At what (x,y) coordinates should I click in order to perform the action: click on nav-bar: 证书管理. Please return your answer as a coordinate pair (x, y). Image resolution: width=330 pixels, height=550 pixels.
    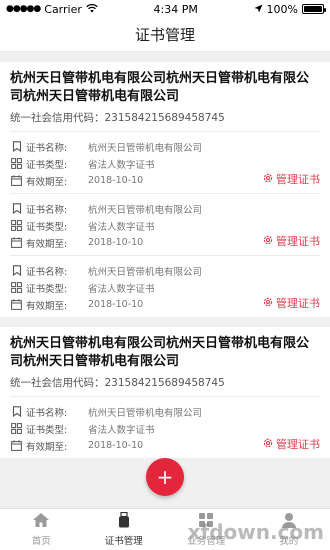
    Looking at the image, I should click on (165, 35).